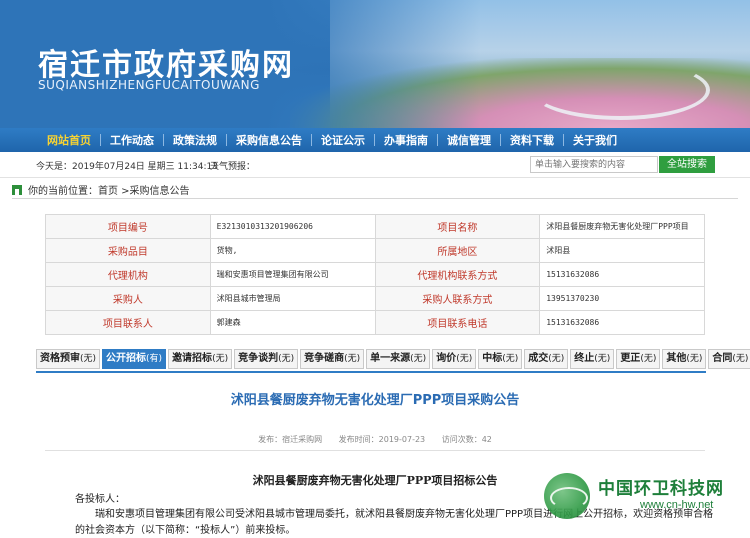 This screenshot has height=538, width=750. I want to click on weather-label: 天气预报：, so click(233, 167).